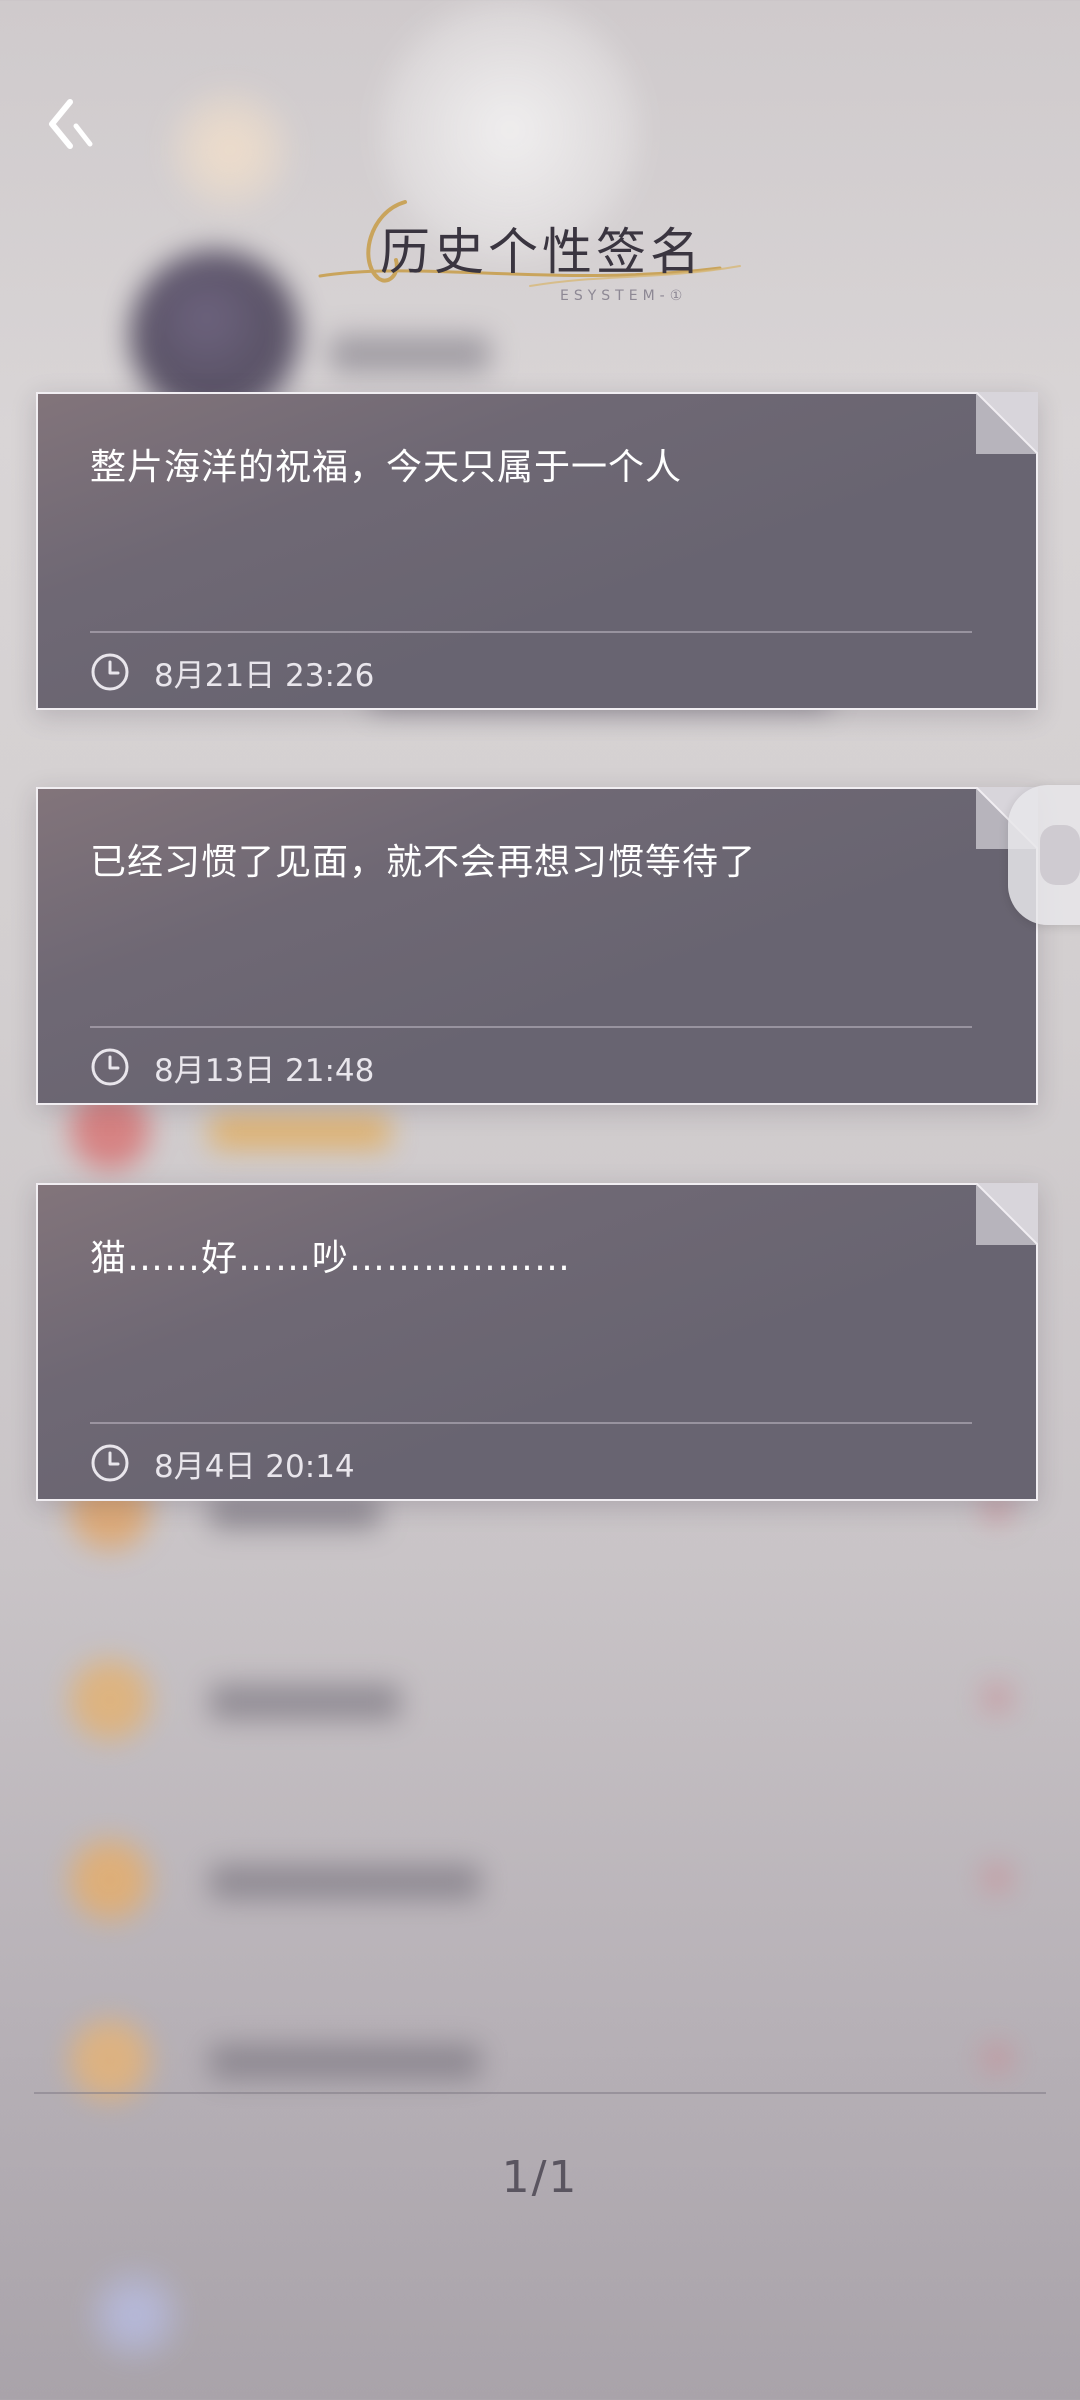 The width and height of the screenshot is (1080, 2400). I want to click on timestamp-row: 8月13日 21:48, so click(232, 1067).